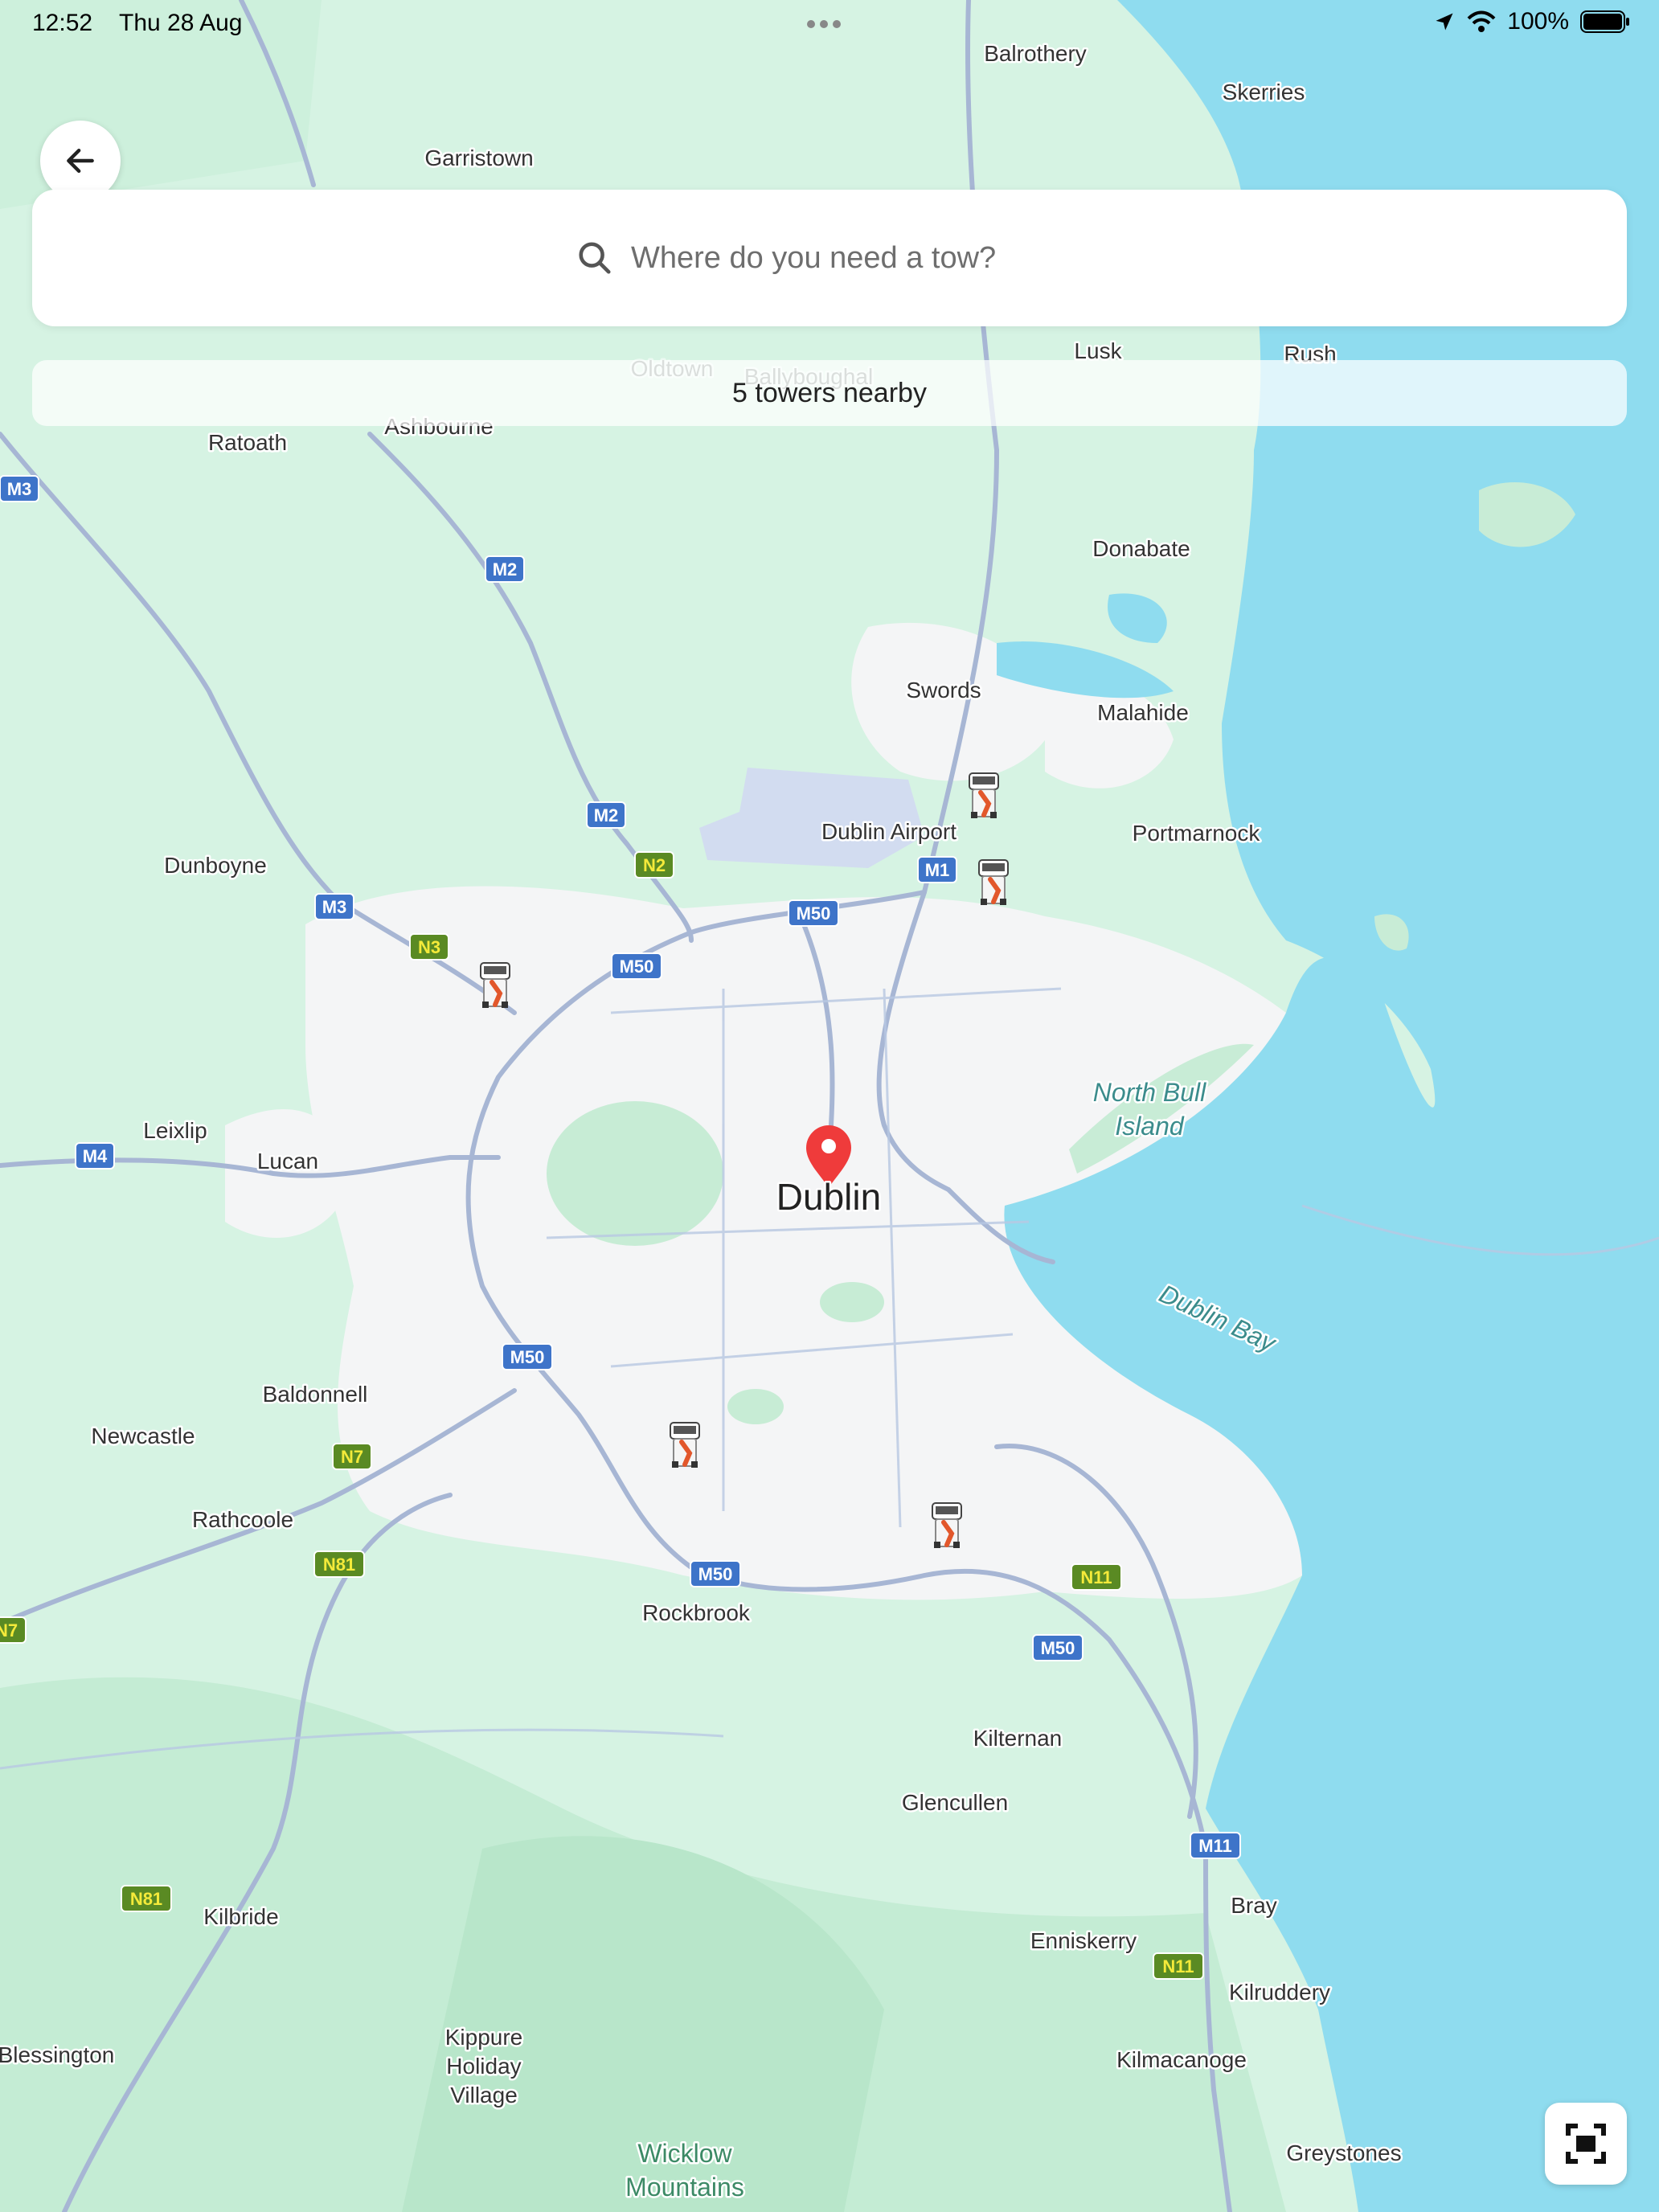 This screenshot has width=1659, height=2212. Describe the element at coordinates (478, 157) in the screenshot. I see `place-label: Garristown` at that location.